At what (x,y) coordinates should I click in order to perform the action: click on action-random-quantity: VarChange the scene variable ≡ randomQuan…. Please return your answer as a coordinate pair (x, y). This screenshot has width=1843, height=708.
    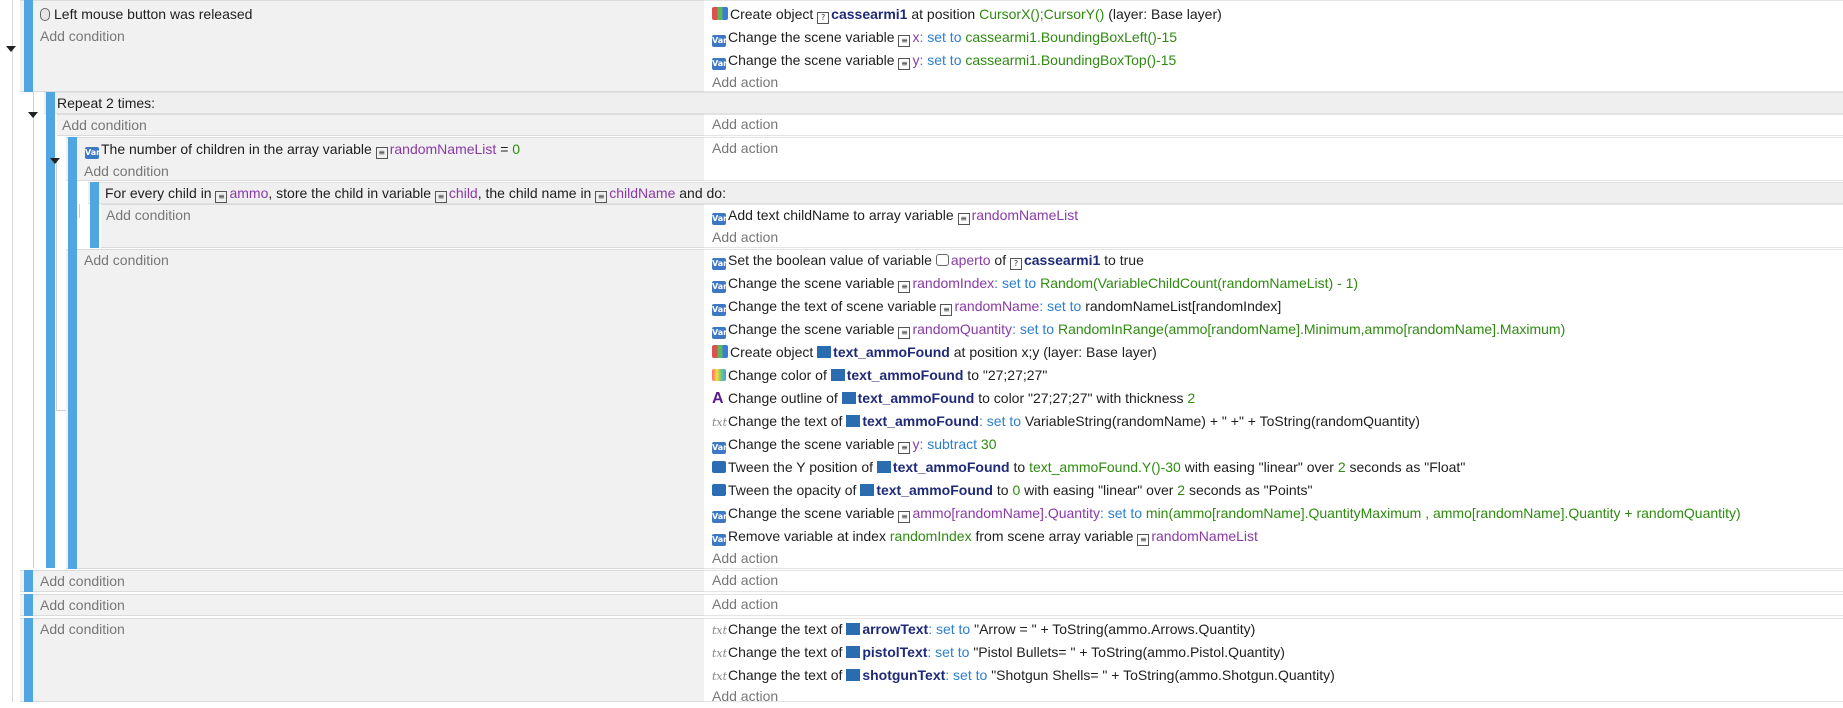
    Looking at the image, I should click on (1138, 329).